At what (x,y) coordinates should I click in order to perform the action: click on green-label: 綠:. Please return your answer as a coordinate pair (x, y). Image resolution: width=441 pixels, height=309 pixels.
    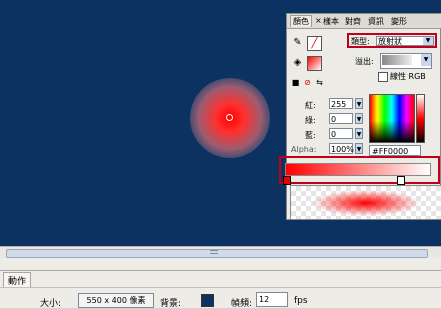
    Looking at the image, I should click on (310, 120).